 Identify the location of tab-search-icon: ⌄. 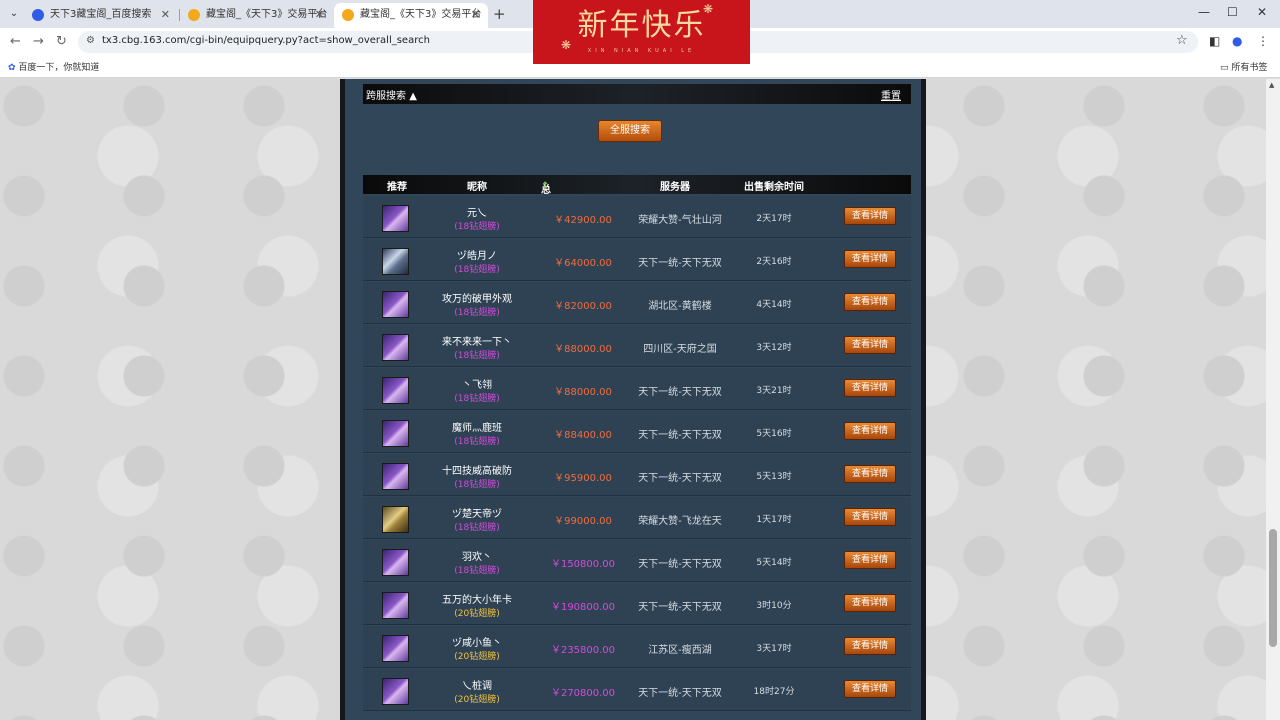
(14, 14).